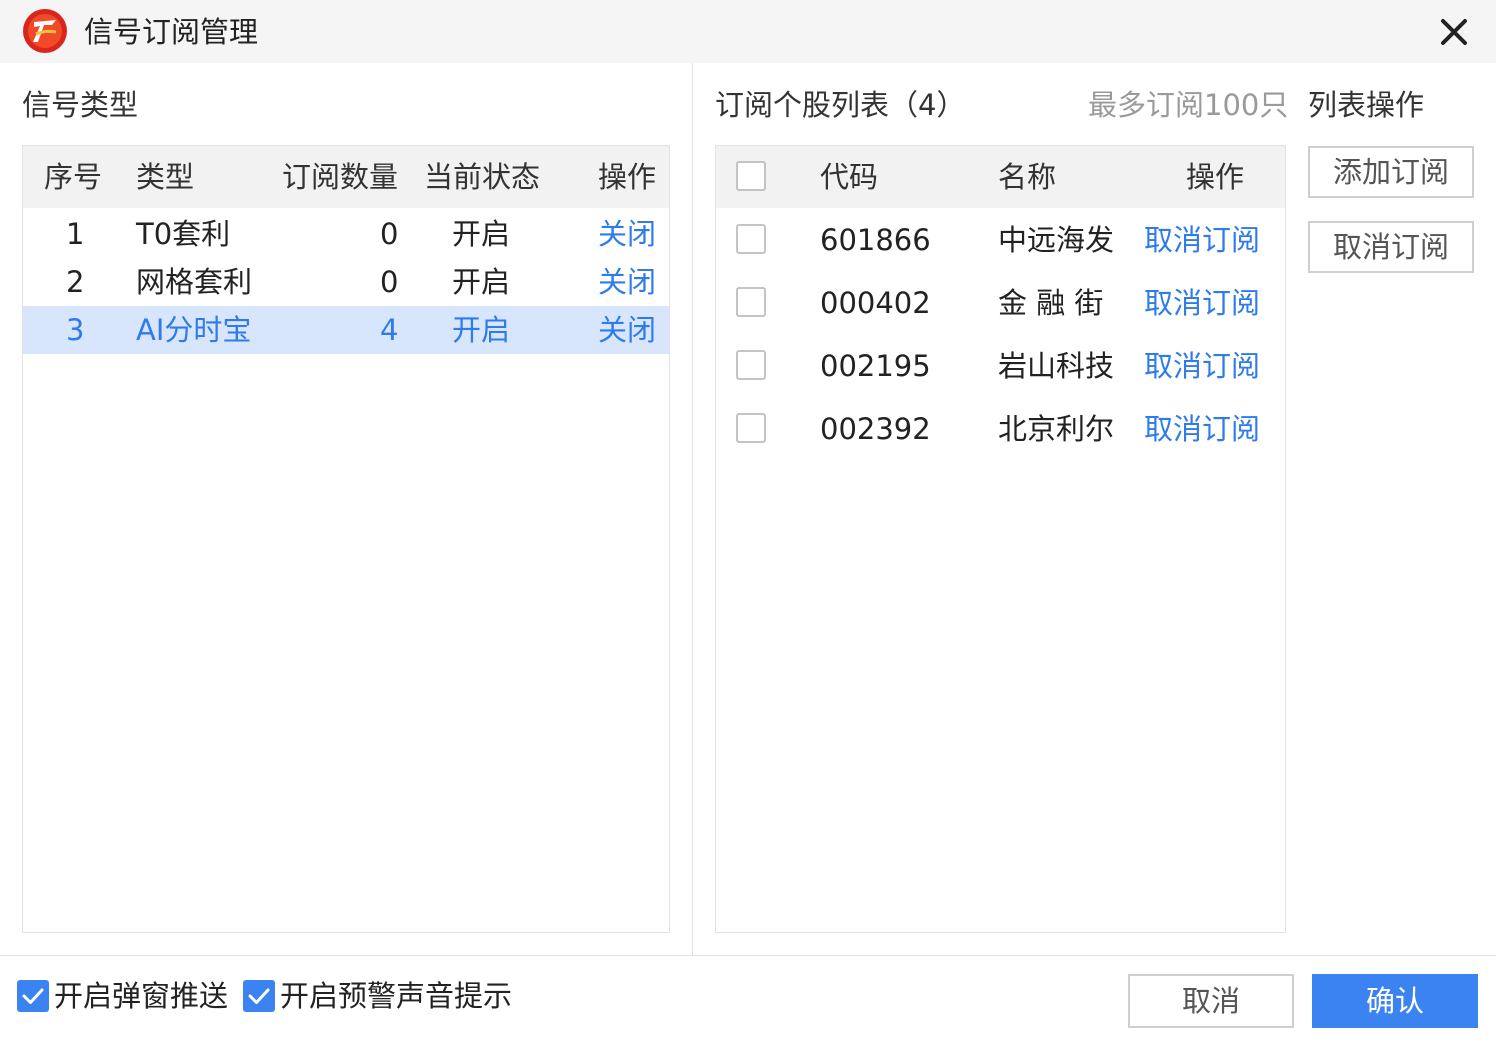  What do you see at coordinates (840, 105) in the screenshot?
I see `stock-list-title: 订阅个股列表（4）` at bounding box center [840, 105].